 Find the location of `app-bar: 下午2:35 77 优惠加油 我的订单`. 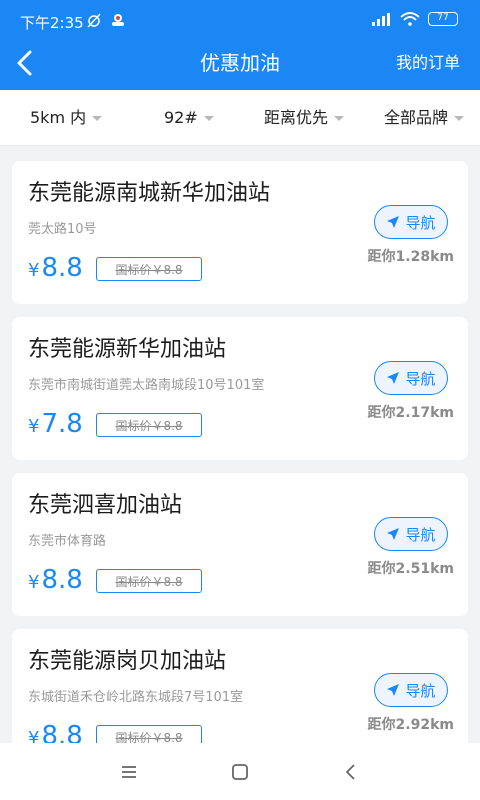

app-bar: 下午2:35 77 优惠加油 我的订单 is located at coordinates (240, 45).